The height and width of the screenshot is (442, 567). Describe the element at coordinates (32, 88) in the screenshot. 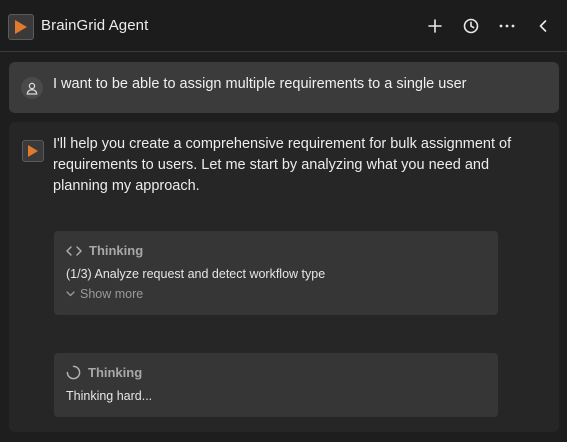

I see `user-avatar-icon` at that location.